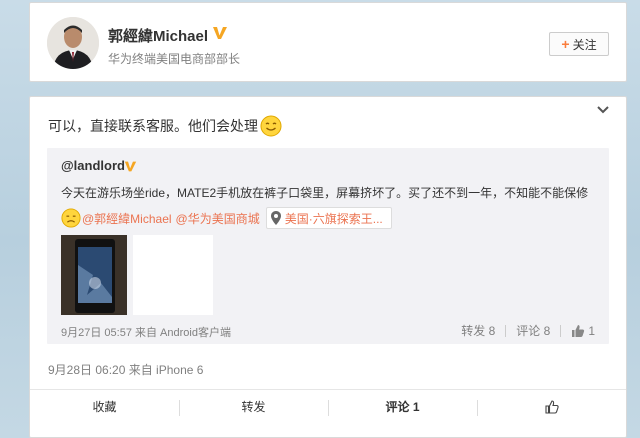 This screenshot has width=640, height=438. I want to click on chevron-down-icon, so click(603, 110).